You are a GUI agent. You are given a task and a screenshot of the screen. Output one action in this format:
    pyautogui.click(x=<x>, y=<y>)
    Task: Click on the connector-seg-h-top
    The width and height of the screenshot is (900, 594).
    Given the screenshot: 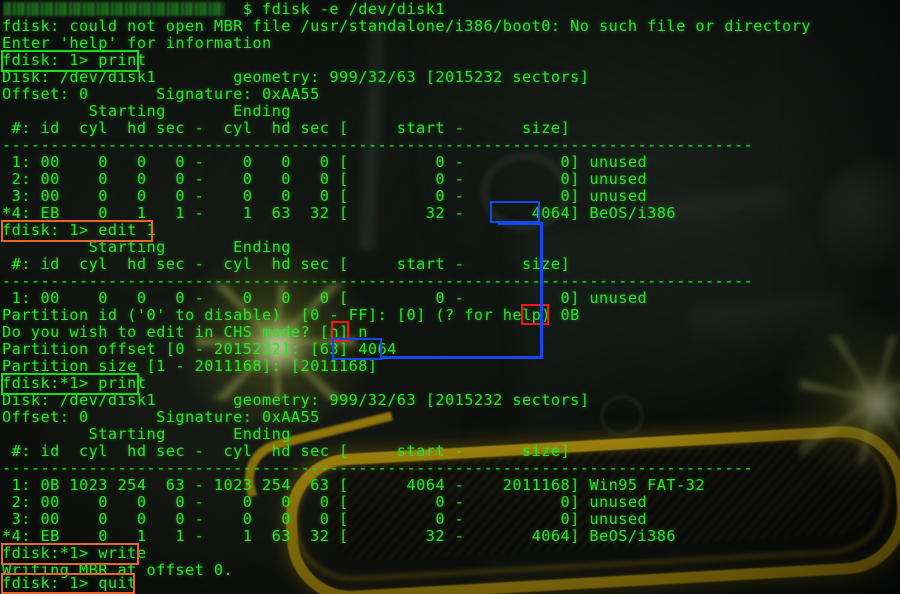 What is the action you would take?
    pyautogui.click(x=520, y=223)
    